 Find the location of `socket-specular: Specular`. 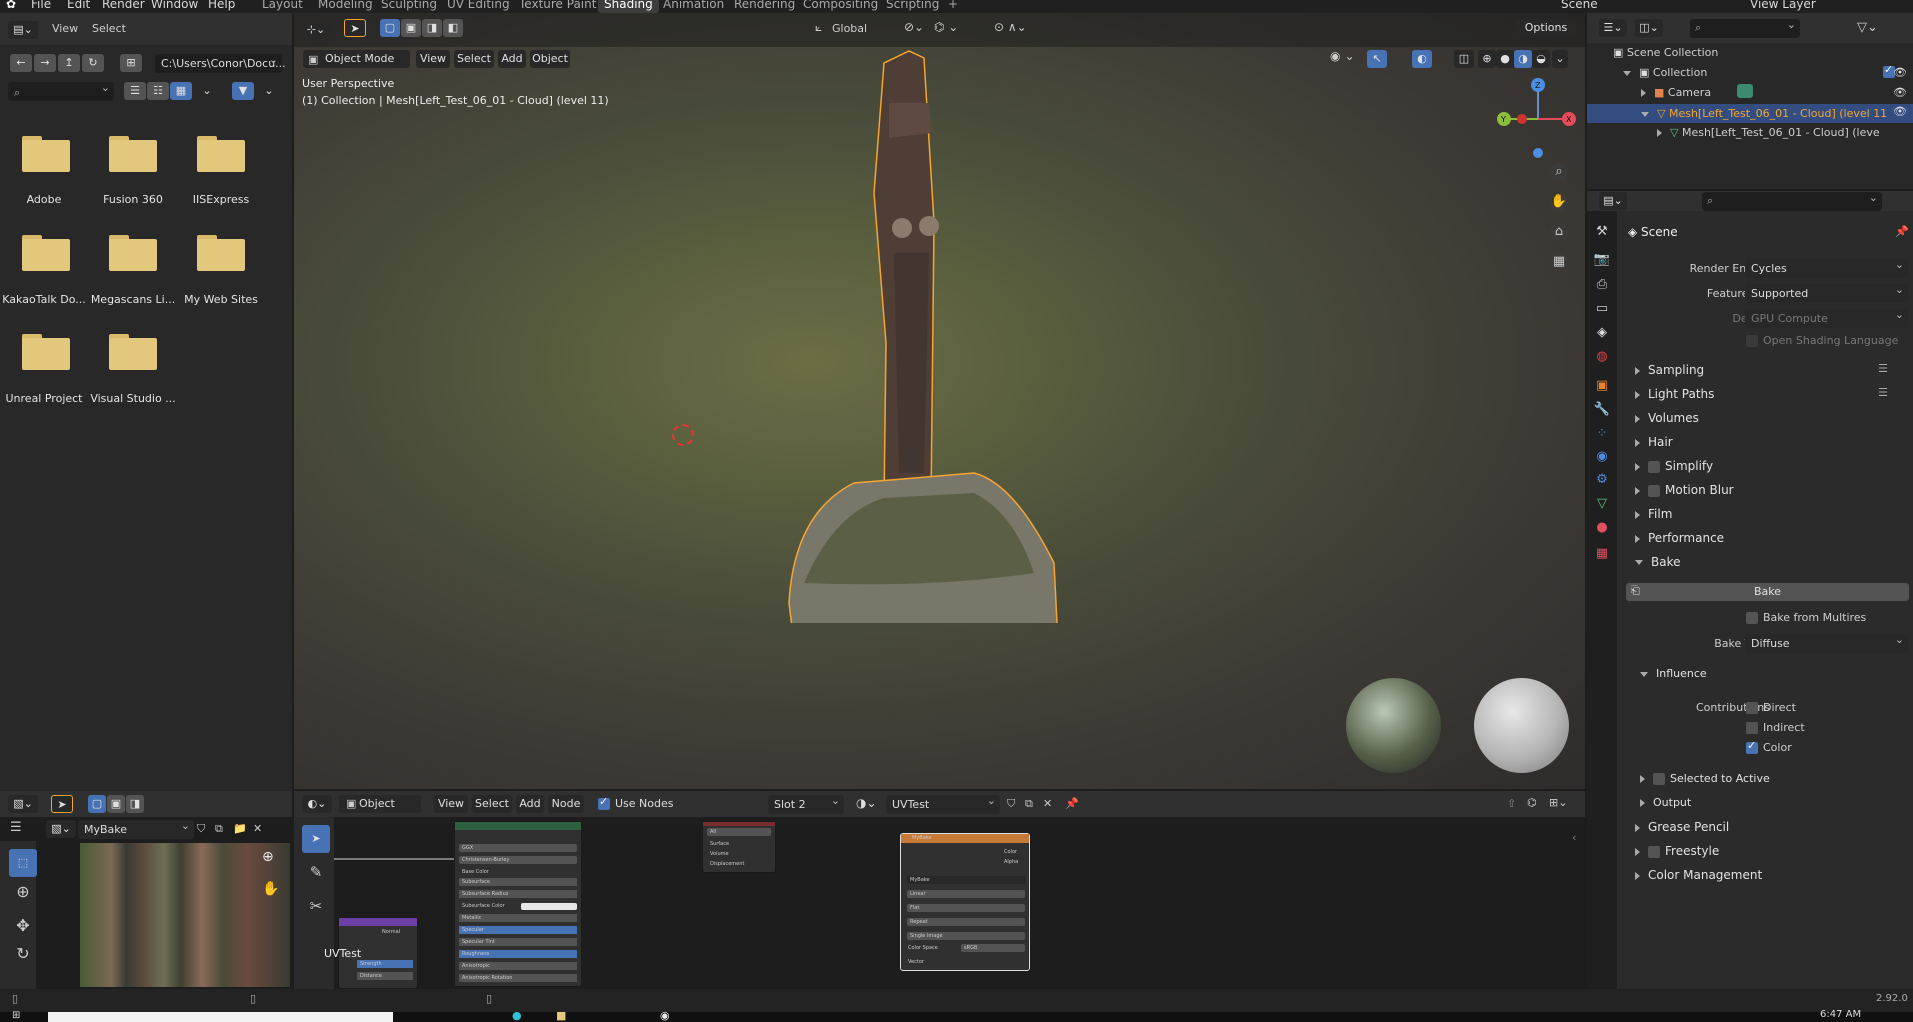

socket-specular: Specular is located at coordinates (518, 930).